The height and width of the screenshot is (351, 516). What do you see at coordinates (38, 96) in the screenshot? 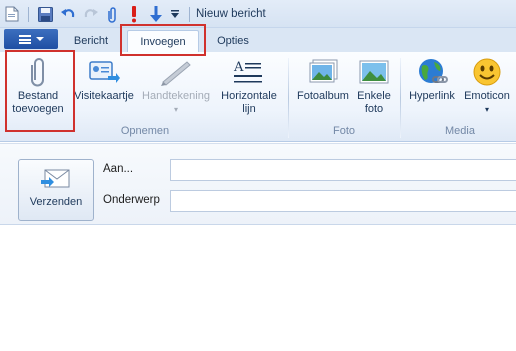
I see `attach-label-line1: Bestand` at bounding box center [38, 96].